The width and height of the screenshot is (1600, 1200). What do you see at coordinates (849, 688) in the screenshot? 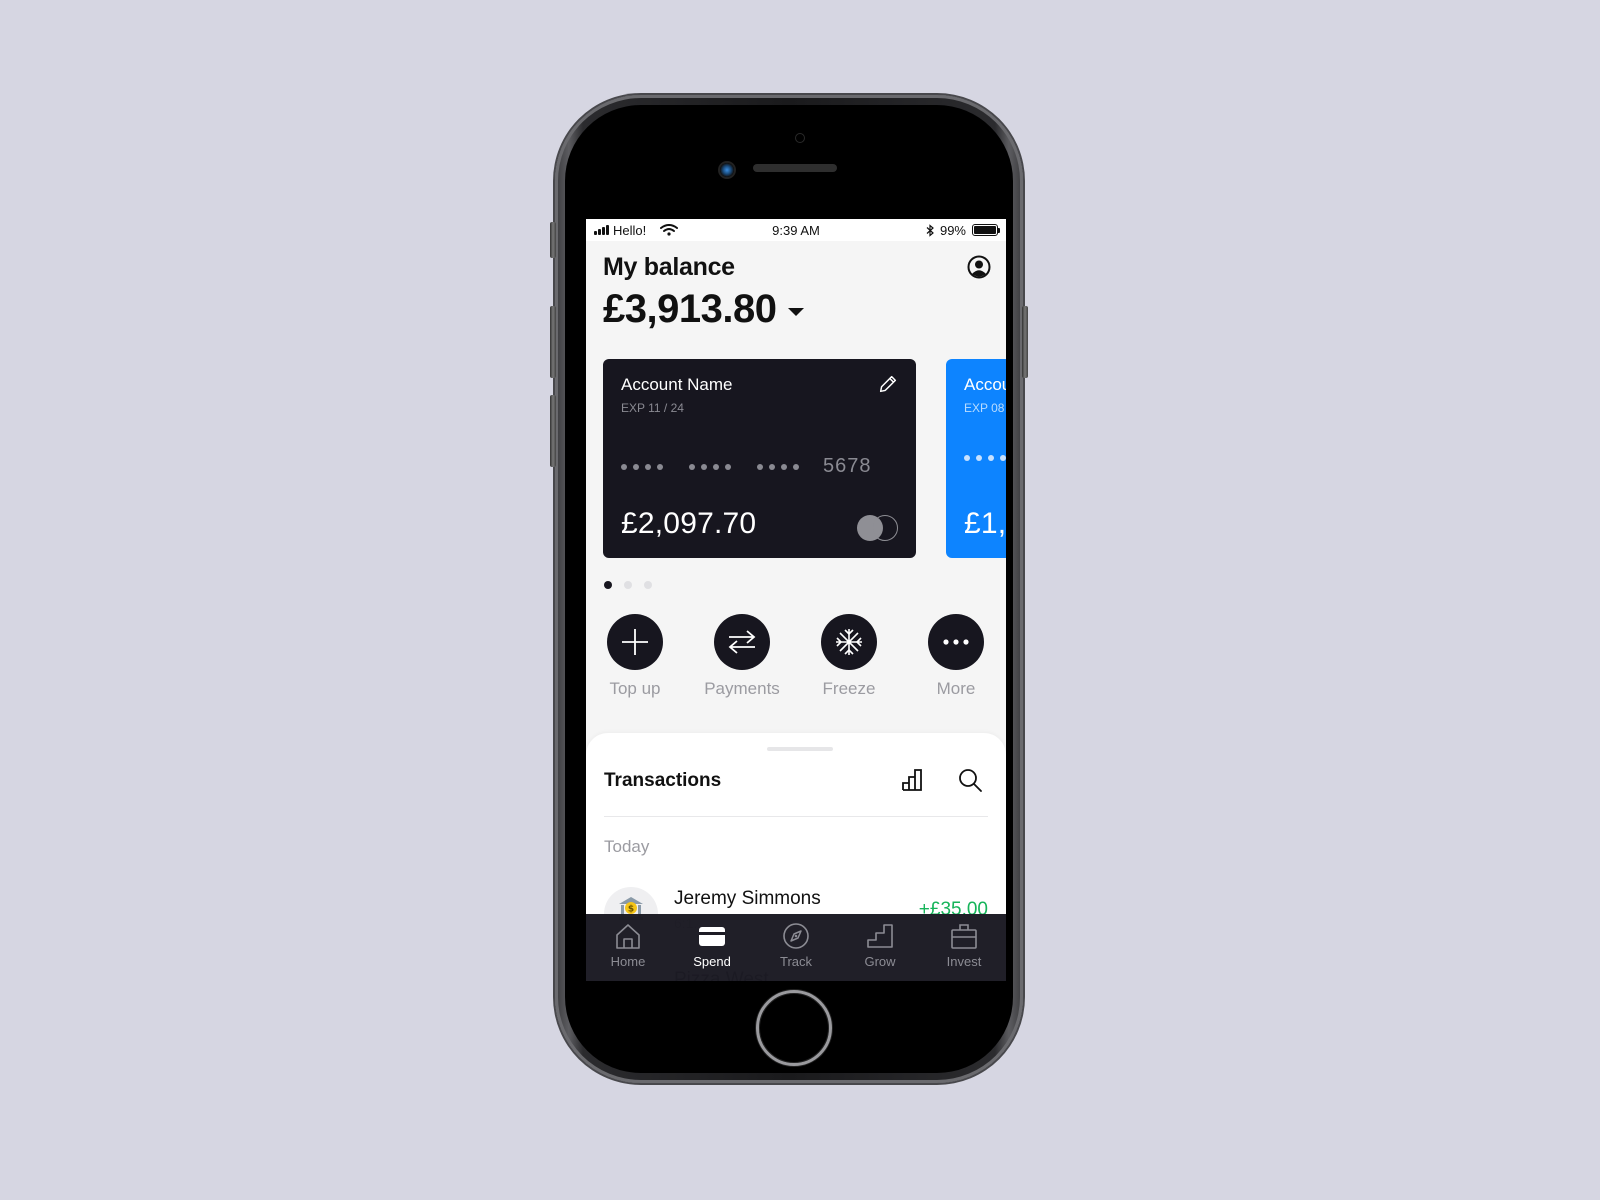
I see `action-label: Freeze` at bounding box center [849, 688].